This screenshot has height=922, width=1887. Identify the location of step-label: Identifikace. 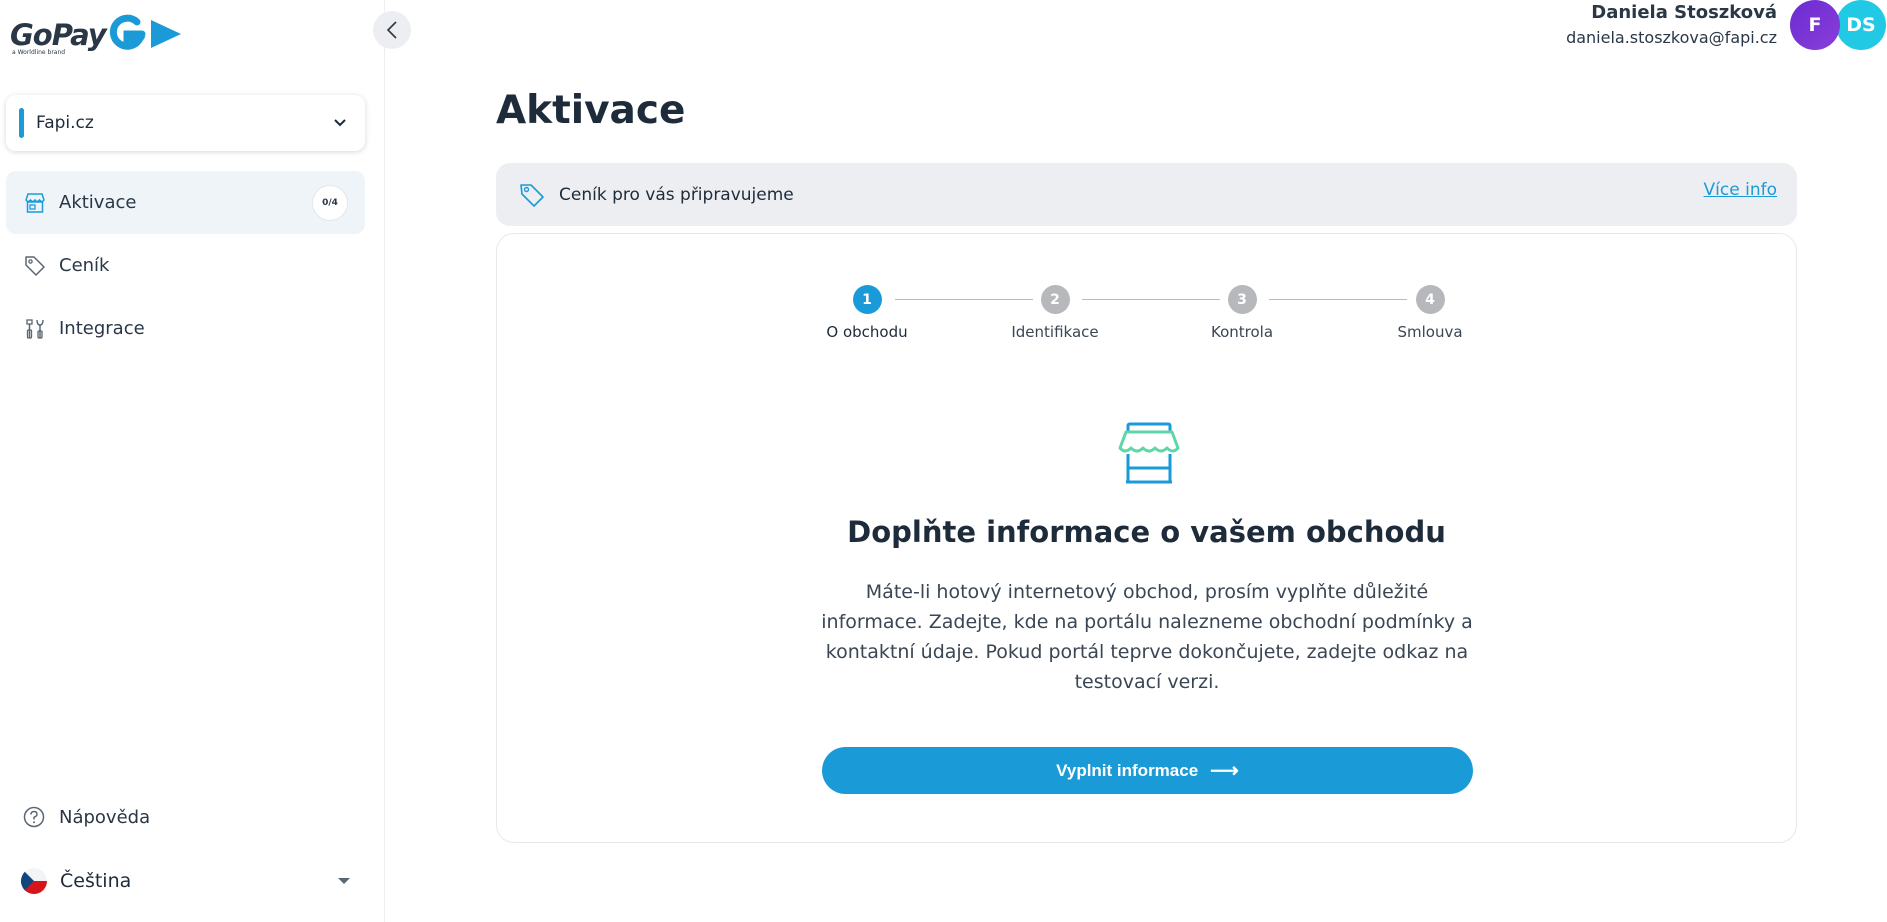
(1055, 332).